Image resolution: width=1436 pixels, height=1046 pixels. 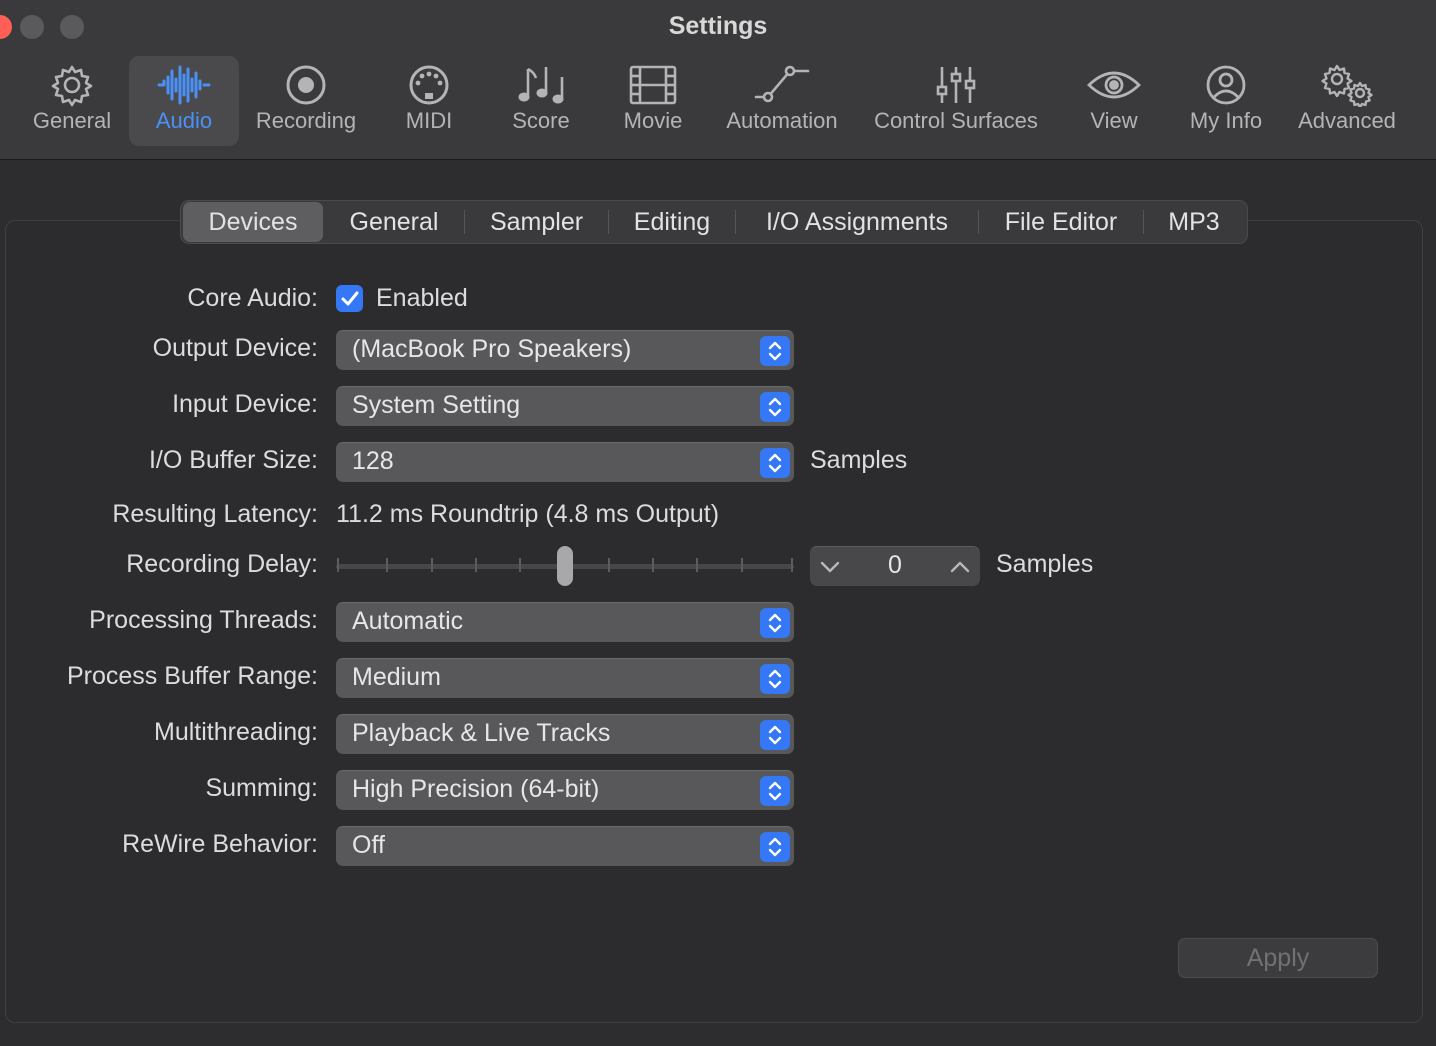 I want to click on buffer-size-label: I/O Buffer Size:, so click(x=233, y=460).